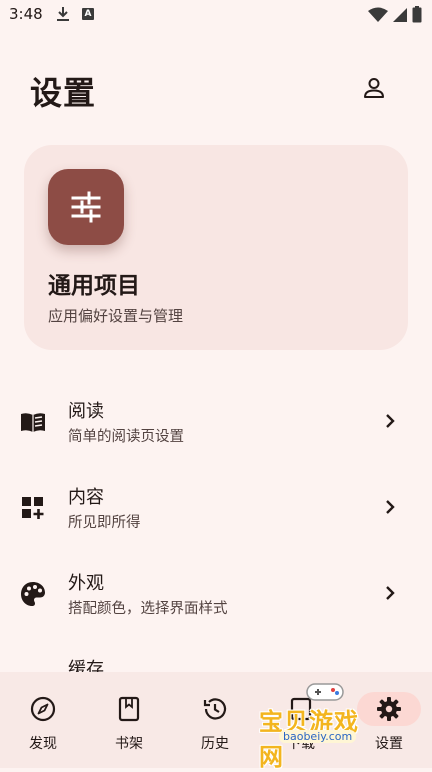 The image size is (432, 772). What do you see at coordinates (63, 93) in the screenshot?
I see `page-title: 设置` at bounding box center [63, 93].